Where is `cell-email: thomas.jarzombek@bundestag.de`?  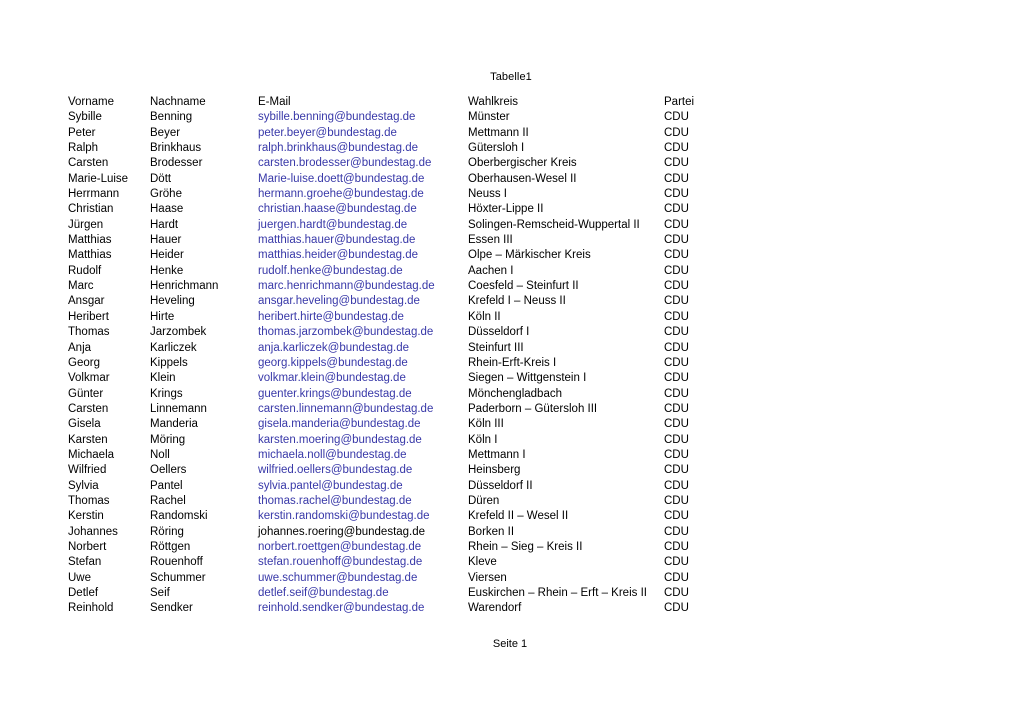
cell-email: thomas.jarzombek@bundestag.de is located at coordinates (363, 332).